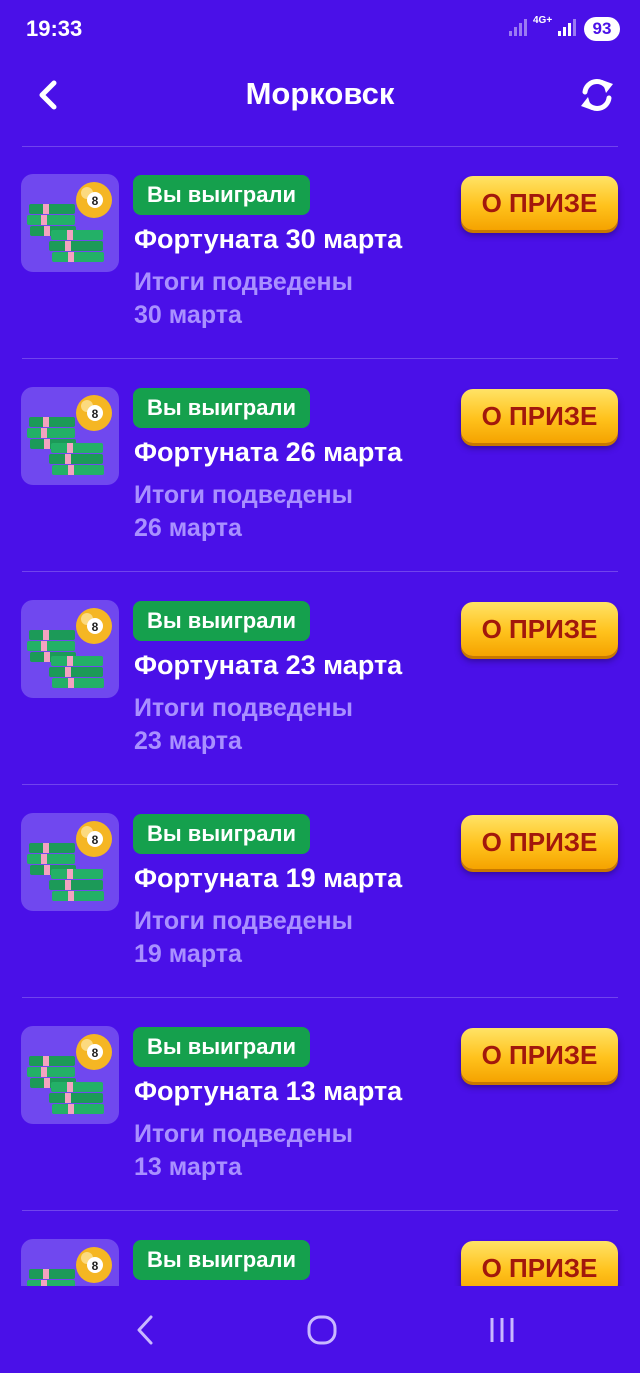 The width and height of the screenshot is (640, 1373). I want to click on result-date: Итоги подведены 26 марта, so click(284, 512).